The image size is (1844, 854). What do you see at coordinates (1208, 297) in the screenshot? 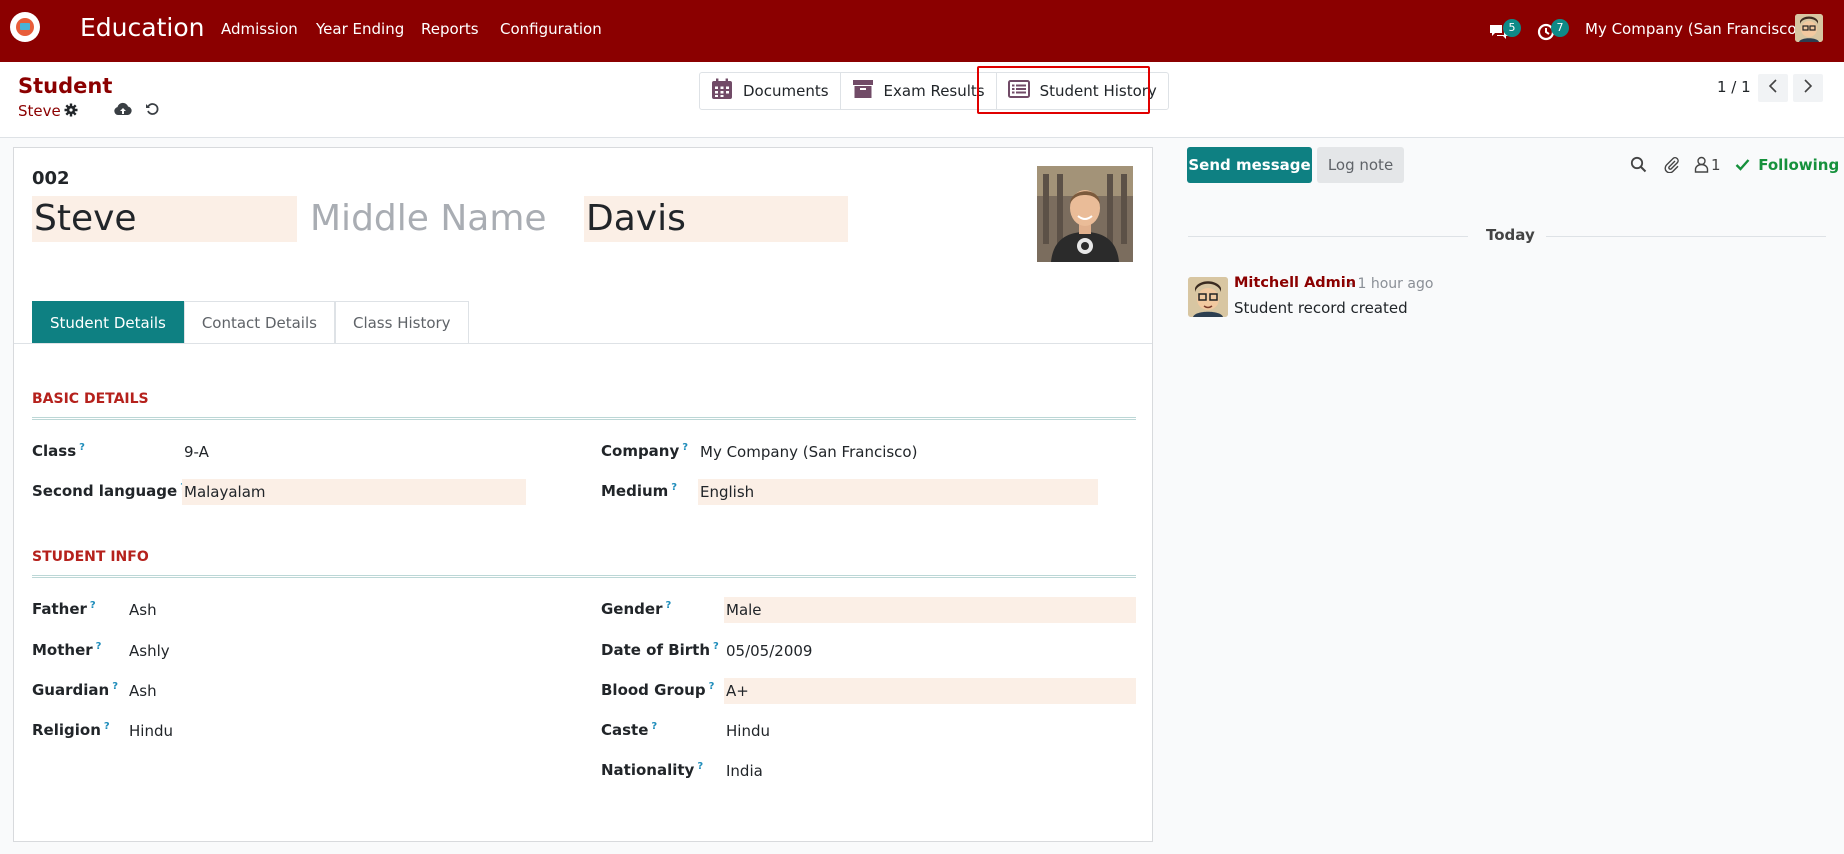
I see `author-avatar` at bounding box center [1208, 297].